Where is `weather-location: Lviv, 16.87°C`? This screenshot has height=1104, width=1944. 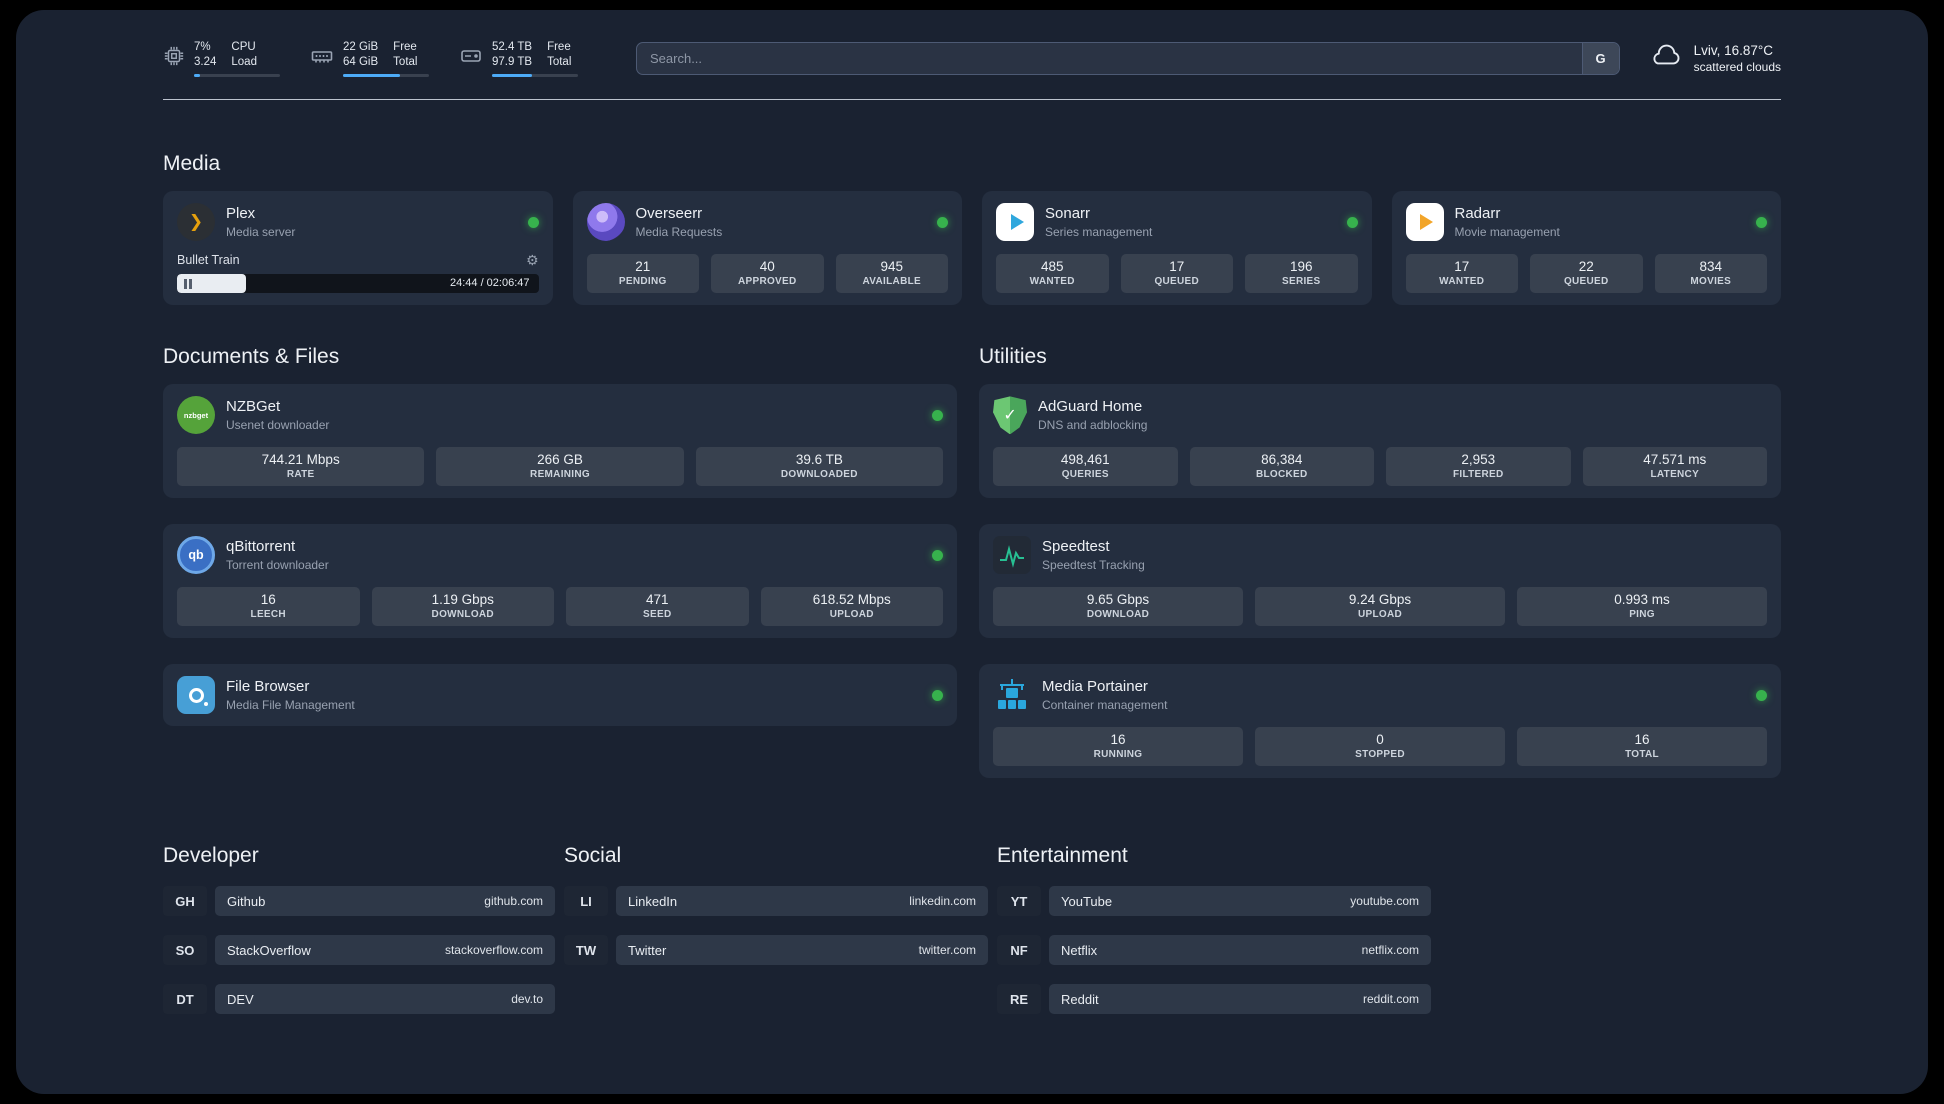 weather-location: Lviv, 16.87°C is located at coordinates (1733, 51).